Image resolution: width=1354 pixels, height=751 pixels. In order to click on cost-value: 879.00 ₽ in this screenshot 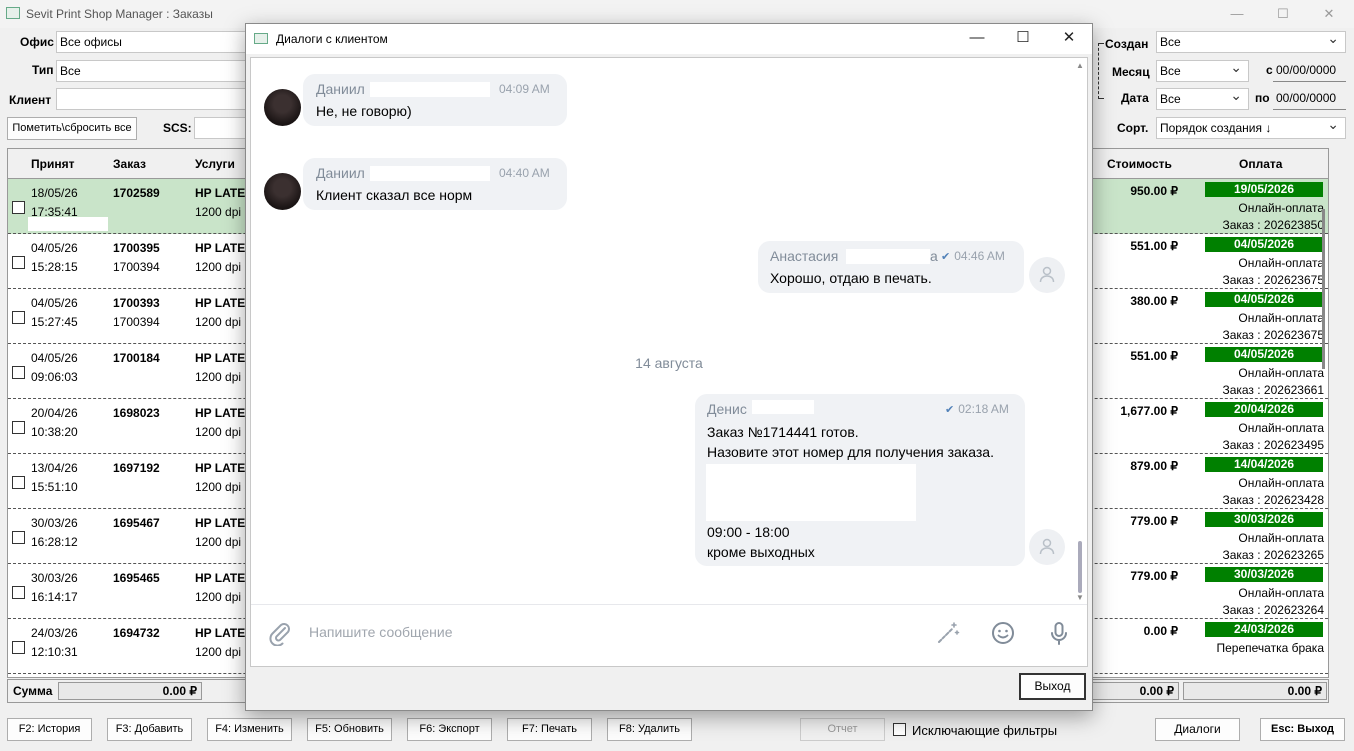, I will do `click(1154, 466)`.